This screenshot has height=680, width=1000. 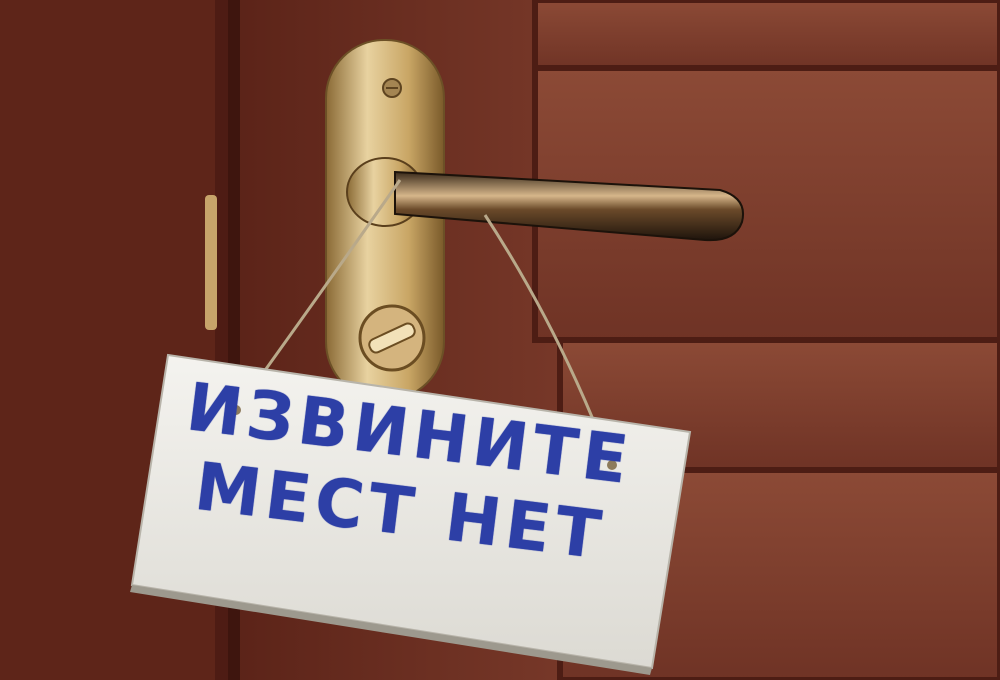 What do you see at coordinates (211, 262) in the screenshot?
I see `strike-plate` at bounding box center [211, 262].